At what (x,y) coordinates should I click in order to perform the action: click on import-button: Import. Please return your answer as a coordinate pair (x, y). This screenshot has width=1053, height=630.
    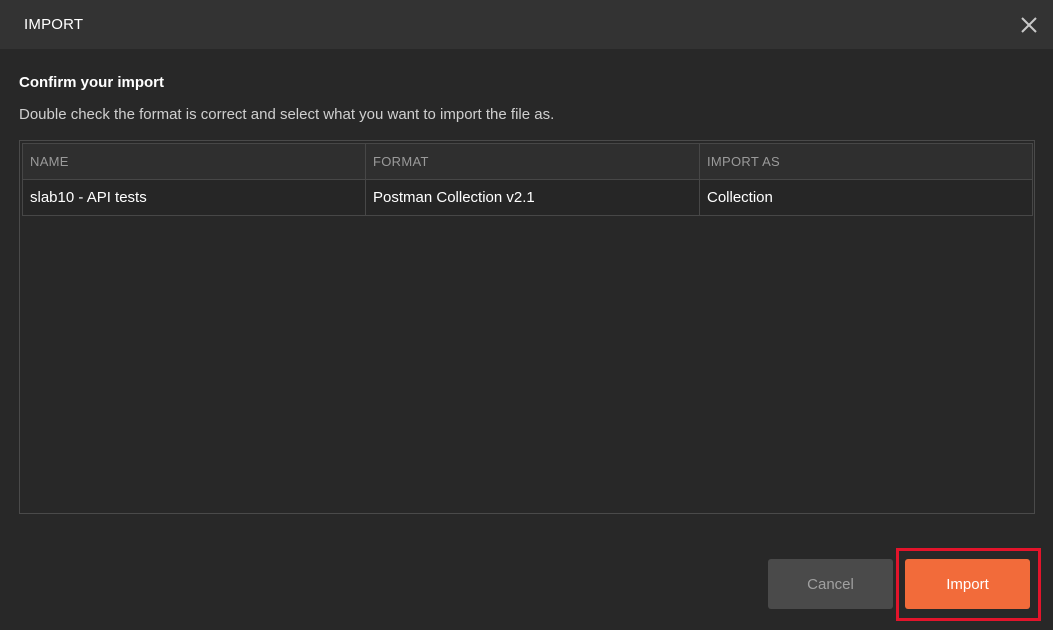
    Looking at the image, I should click on (967, 584).